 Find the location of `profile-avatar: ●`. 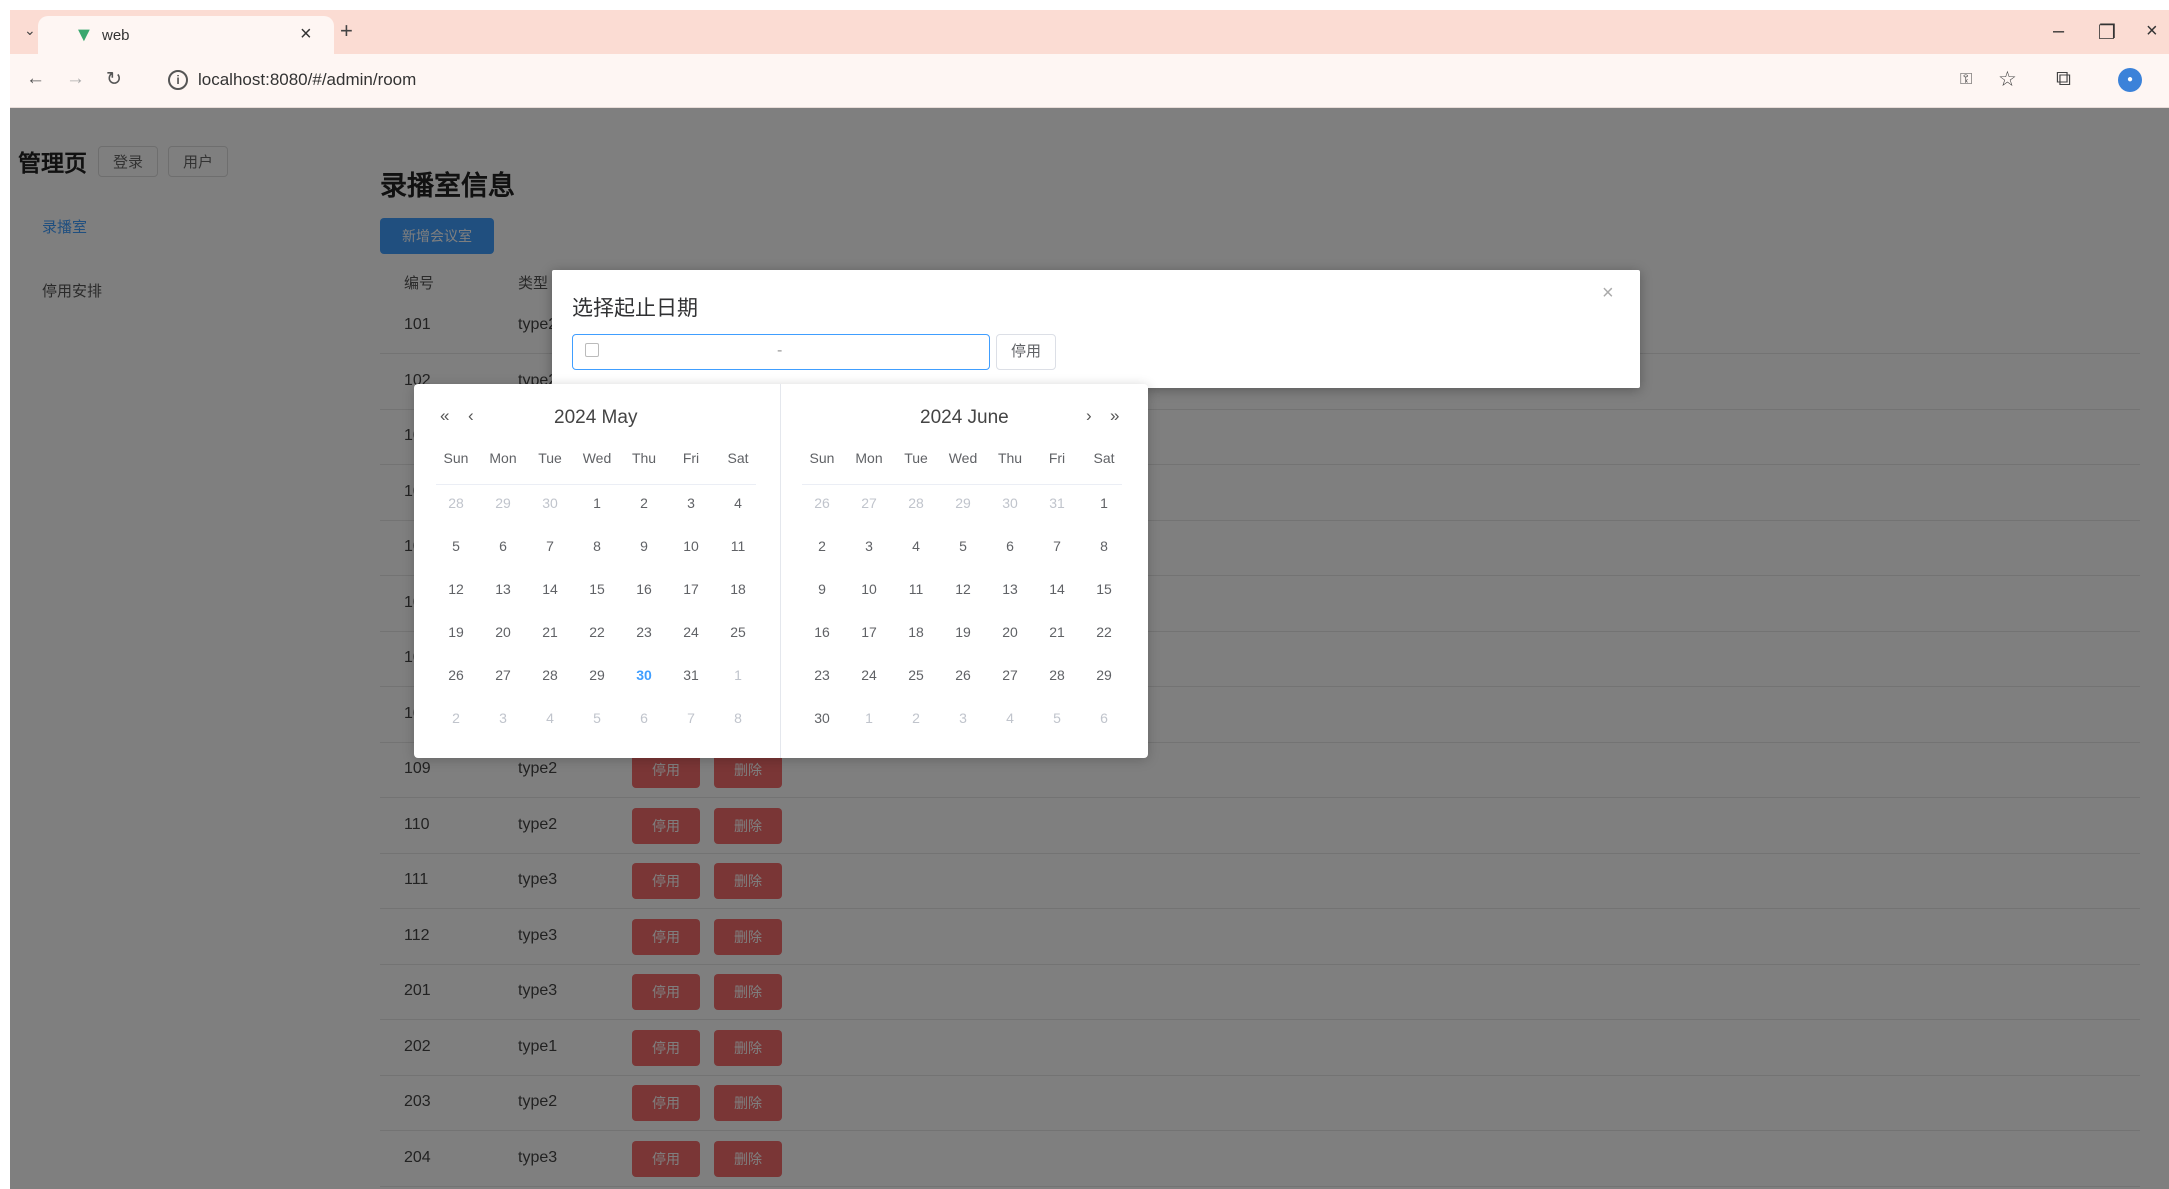

profile-avatar: ● is located at coordinates (2130, 80).